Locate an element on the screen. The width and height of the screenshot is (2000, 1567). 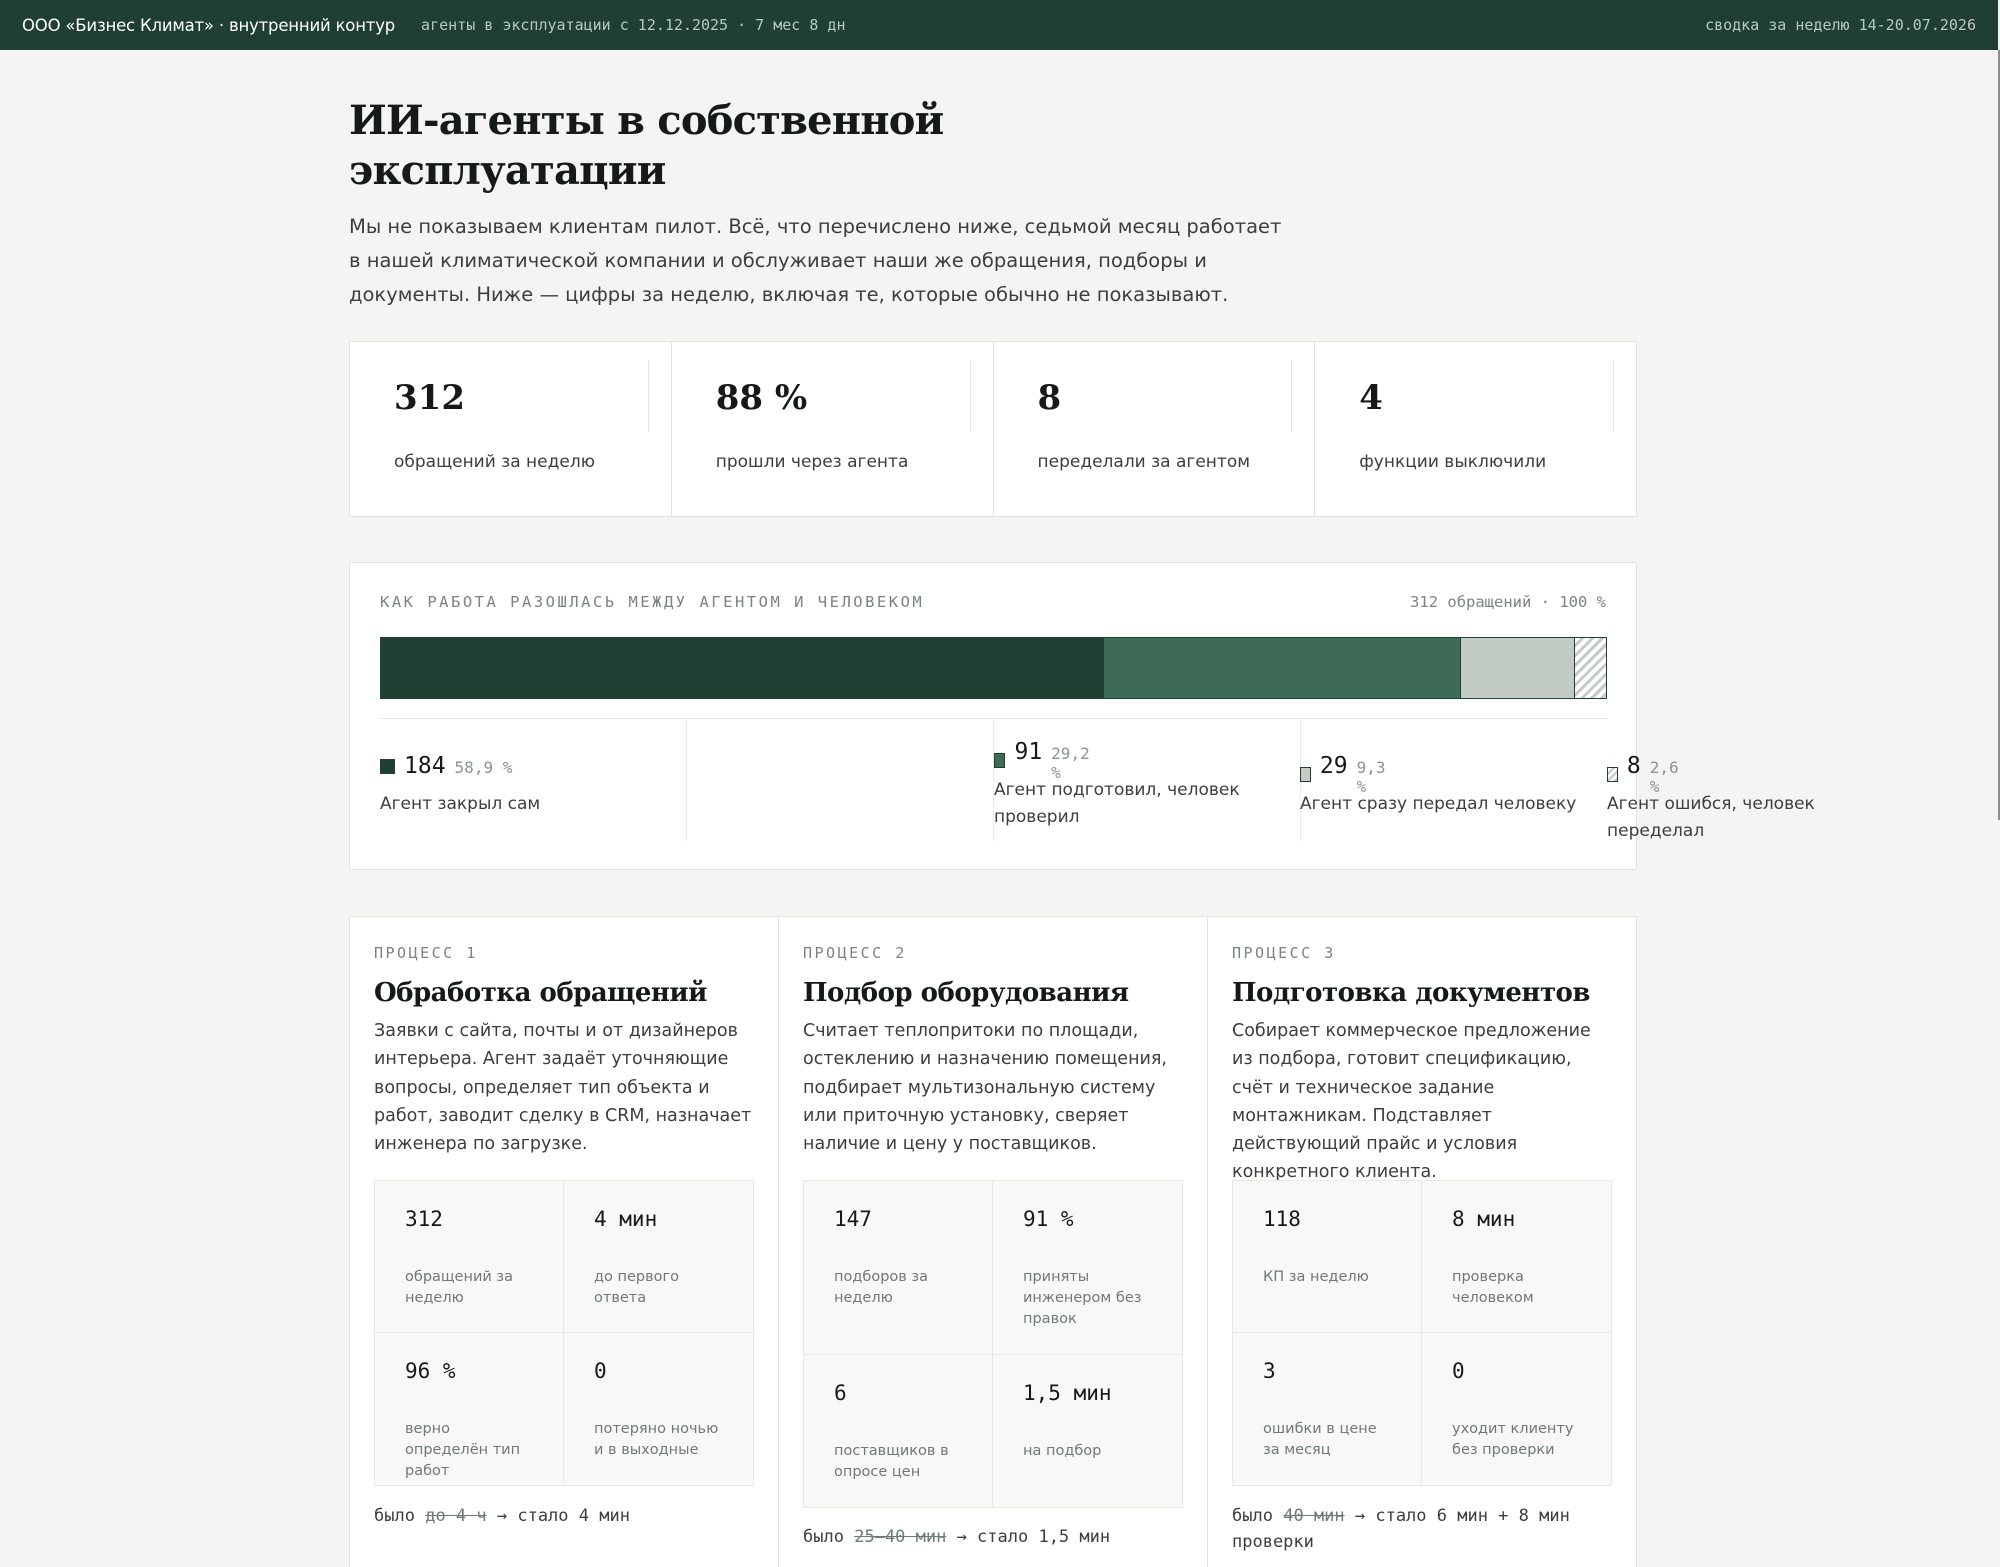
legend-item-redone: 8 2,6 % Агент ошибся, человек переделал is located at coordinates (1558, 780).